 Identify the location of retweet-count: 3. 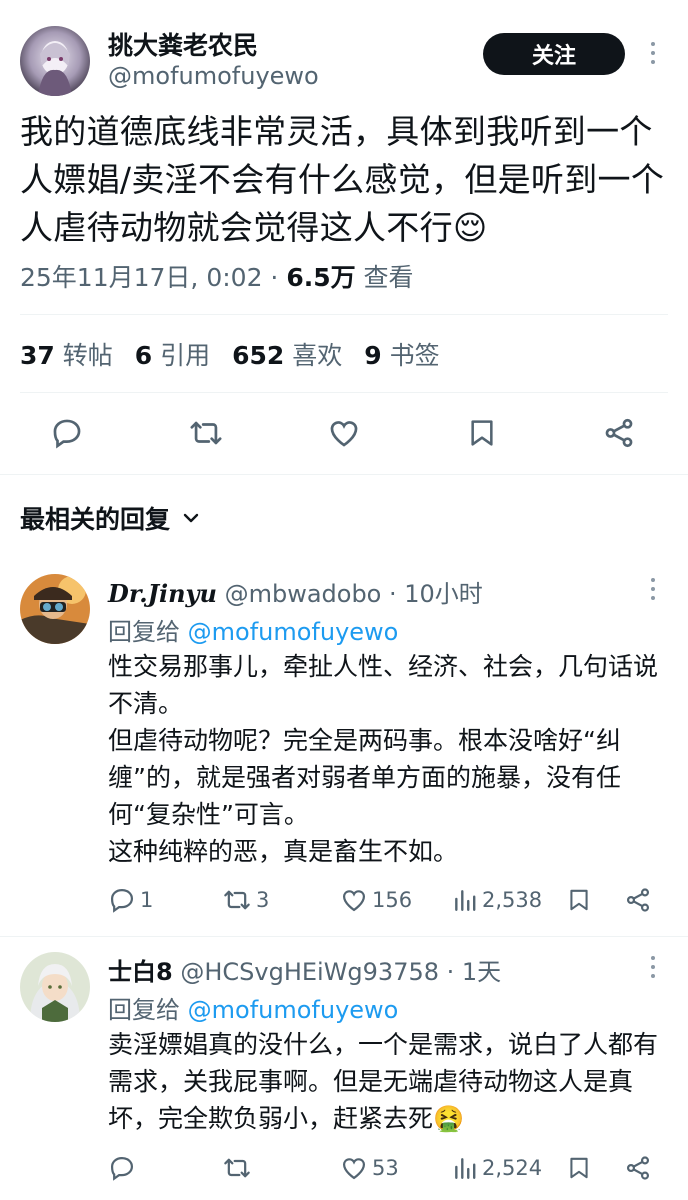
(263, 900).